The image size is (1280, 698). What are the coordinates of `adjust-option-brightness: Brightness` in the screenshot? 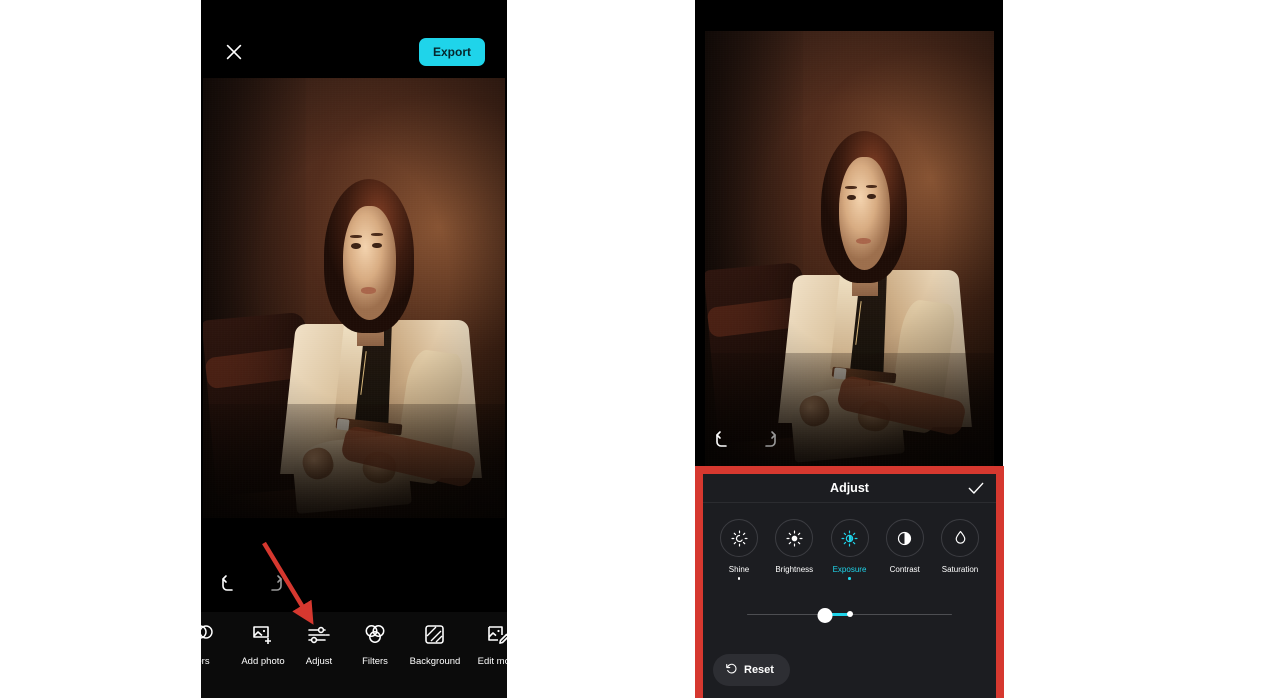 It's located at (794, 549).